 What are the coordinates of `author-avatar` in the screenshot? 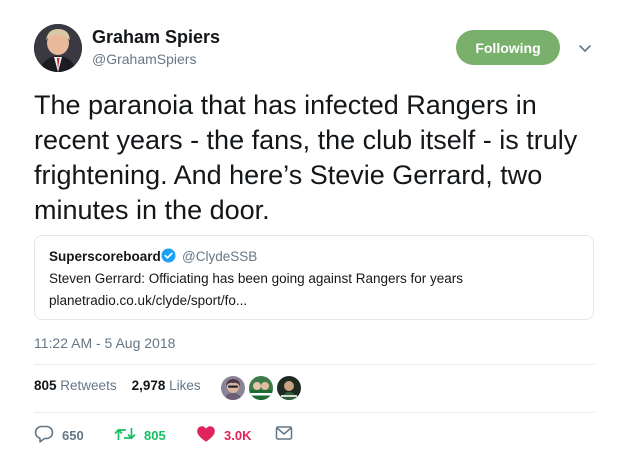 It's located at (58, 48).